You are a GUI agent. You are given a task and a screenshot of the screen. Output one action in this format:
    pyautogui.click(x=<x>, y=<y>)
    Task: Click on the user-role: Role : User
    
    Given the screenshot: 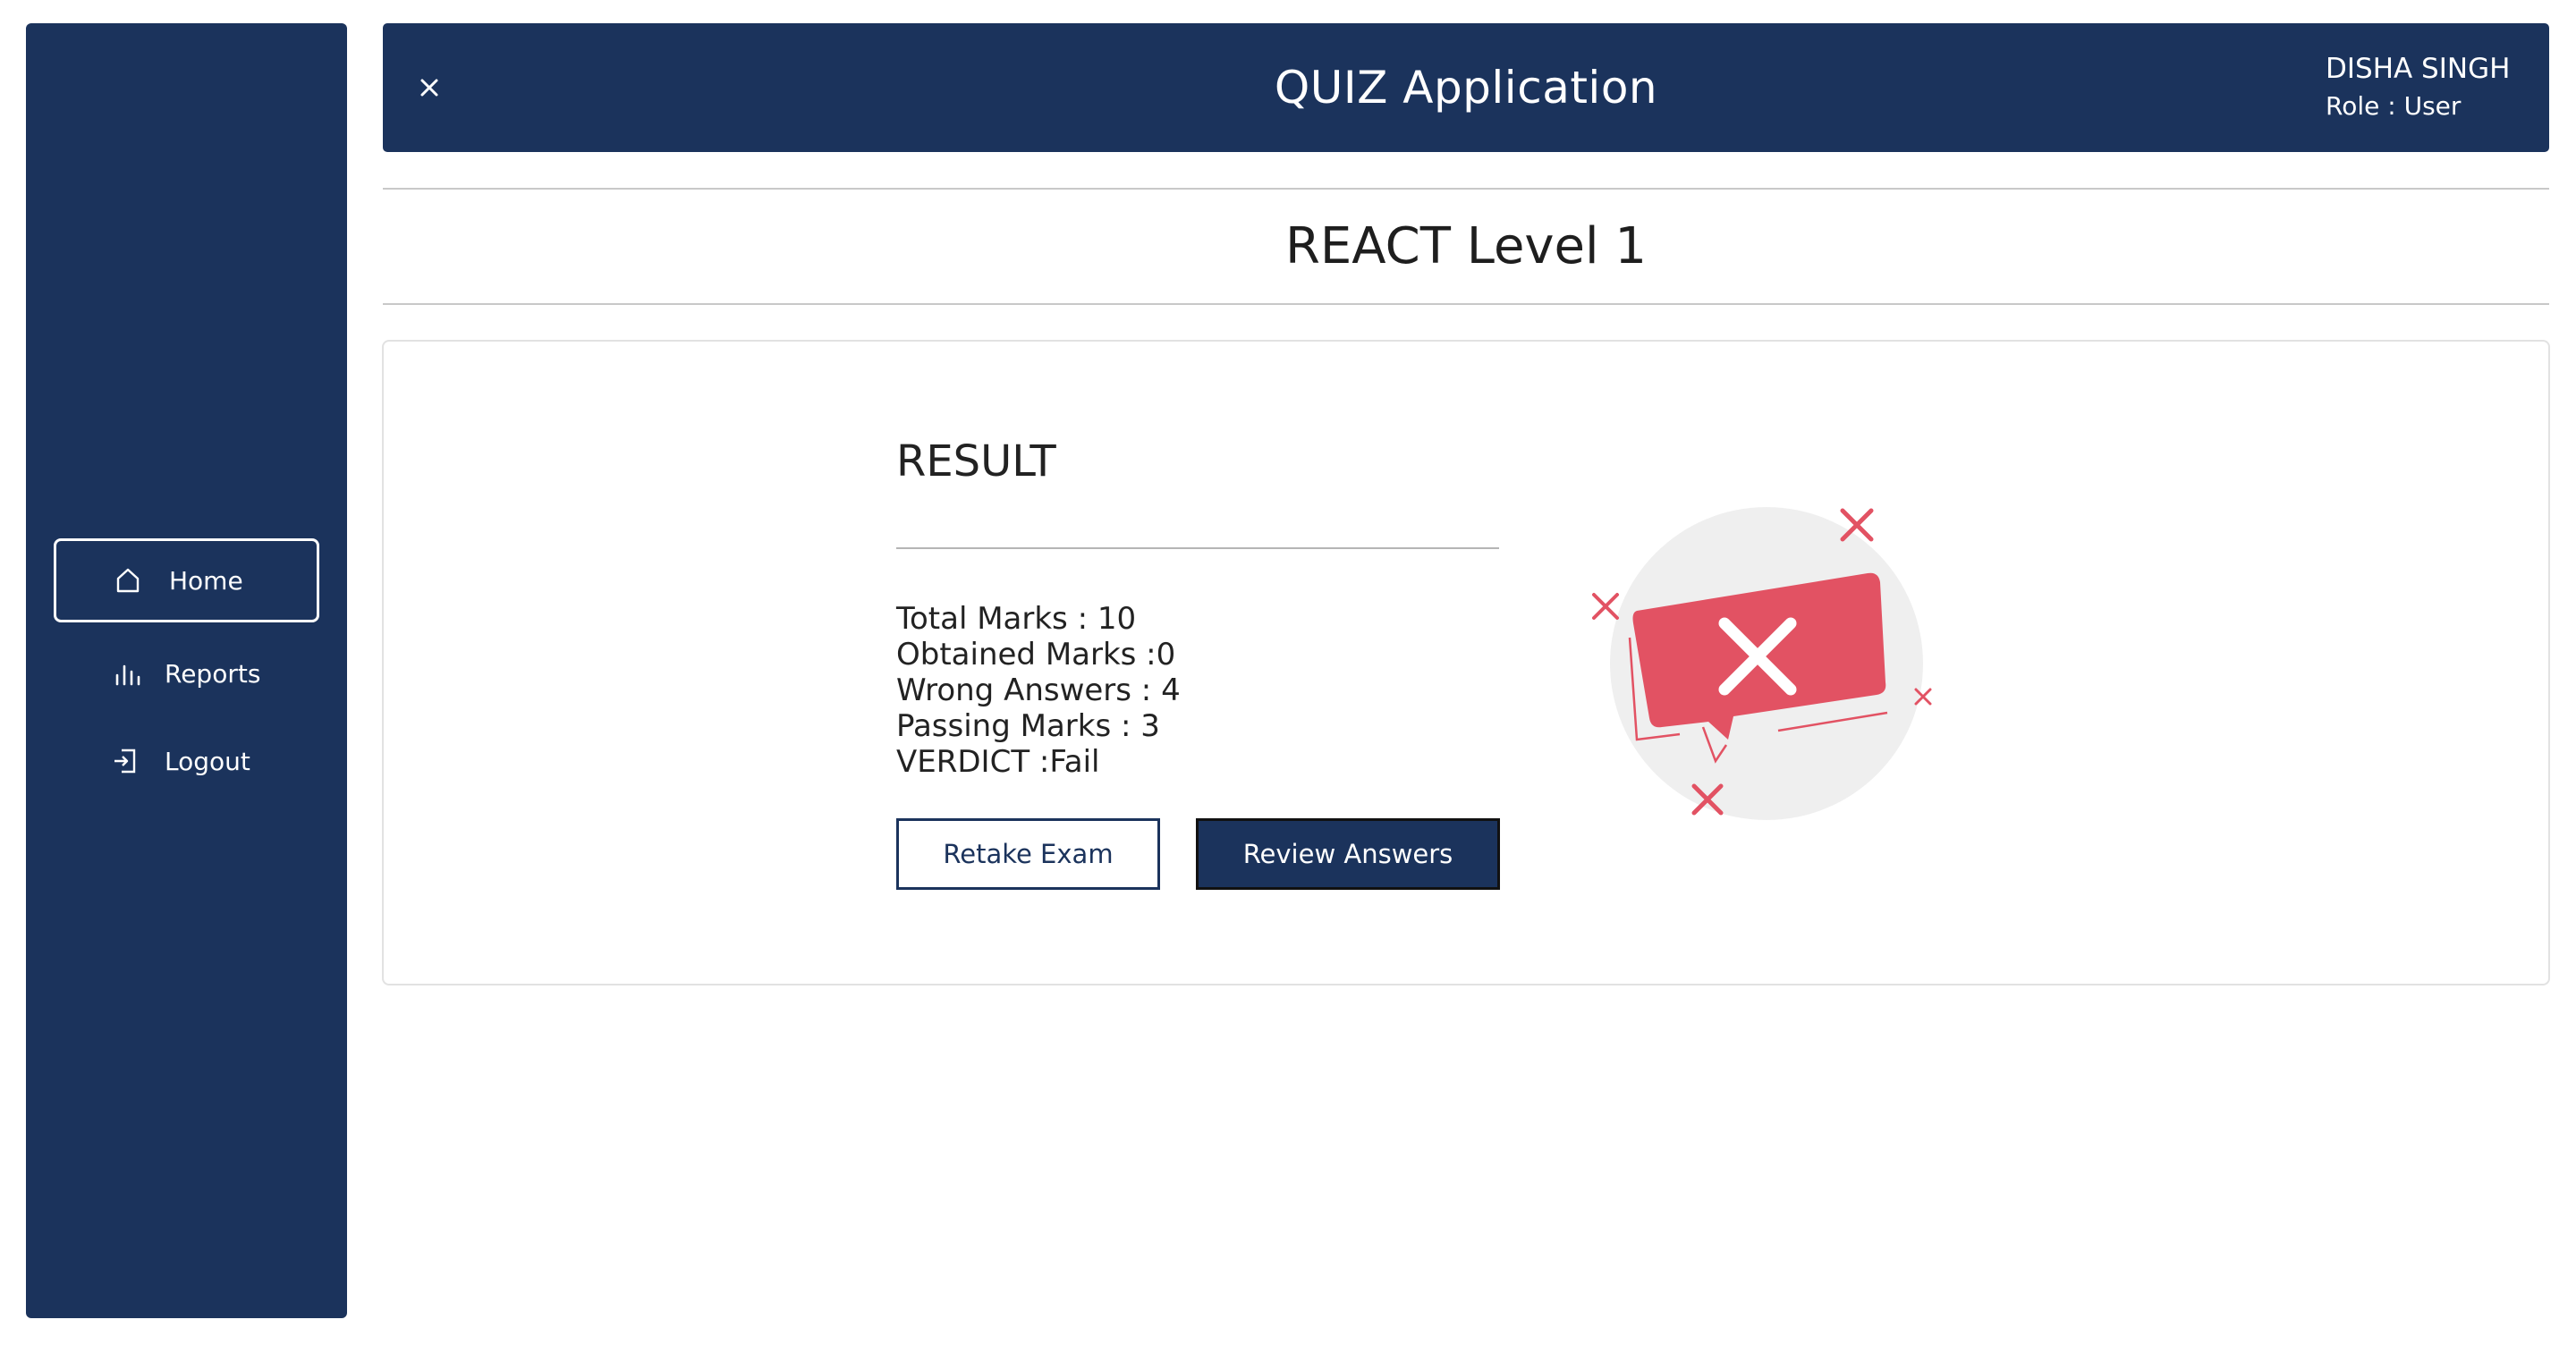 What is the action you would take?
    pyautogui.click(x=2394, y=106)
    